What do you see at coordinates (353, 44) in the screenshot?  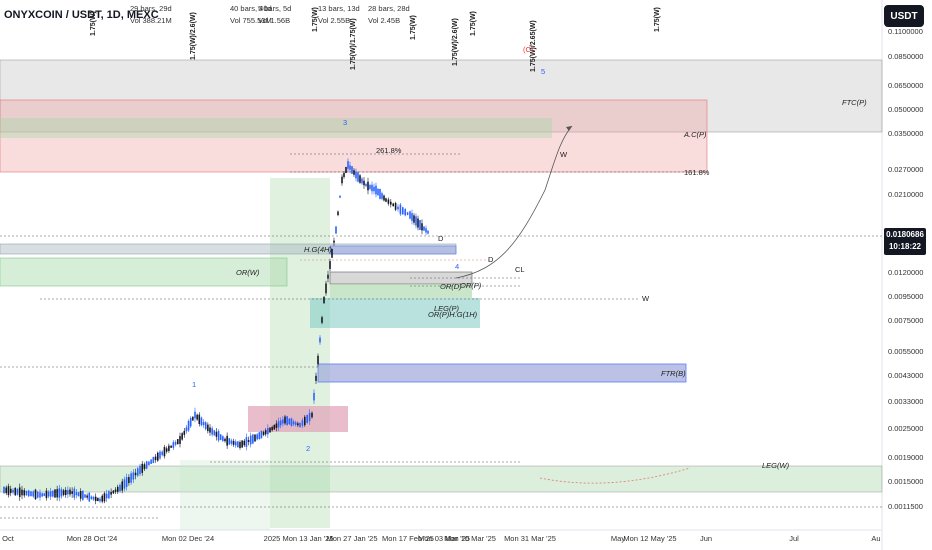 I see `fib-vertical-label: 1.75(W)/1.75(W)` at bounding box center [353, 44].